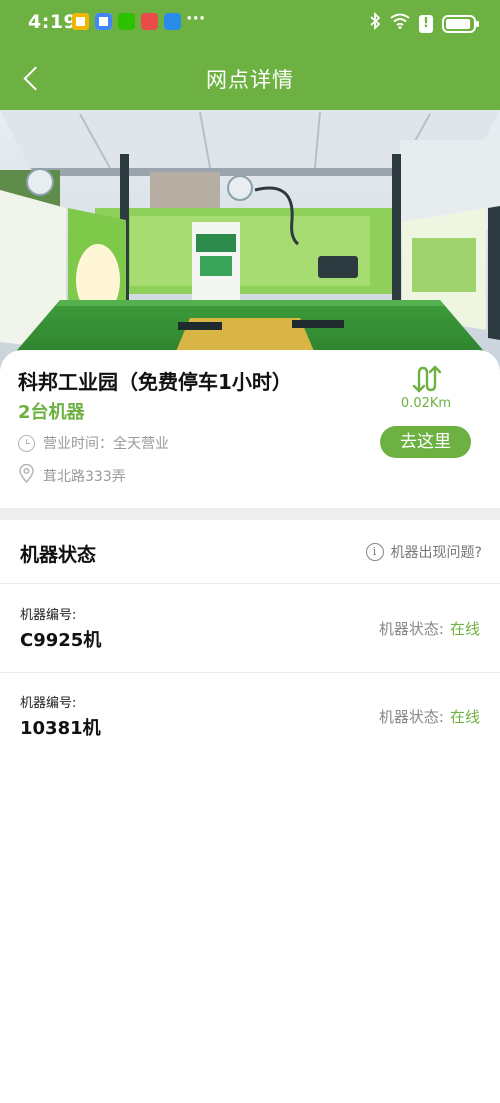 Image resolution: width=500 pixels, height=1103 pixels. What do you see at coordinates (426, 379) in the screenshot?
I see `navigation-route-icon` at bounding box center [426, 379].